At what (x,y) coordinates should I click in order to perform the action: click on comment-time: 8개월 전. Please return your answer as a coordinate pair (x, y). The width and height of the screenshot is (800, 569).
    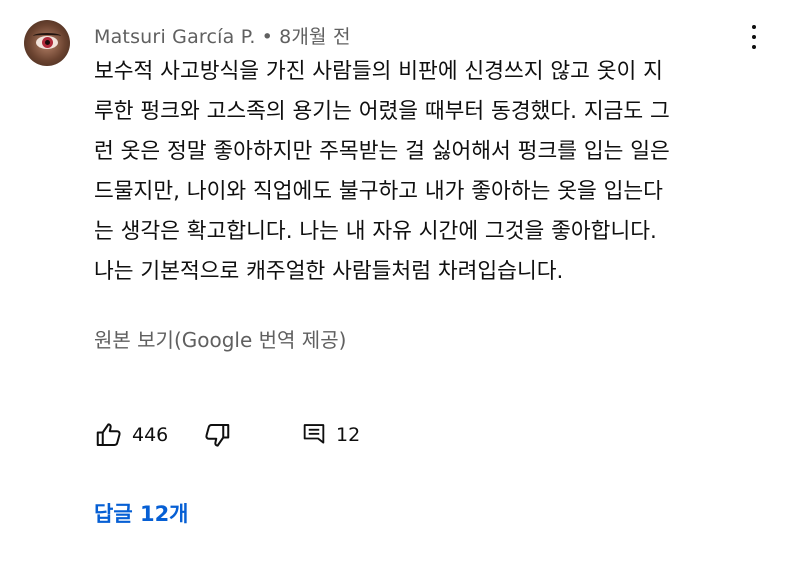
    Looking at the image, I should click on (315, 37).